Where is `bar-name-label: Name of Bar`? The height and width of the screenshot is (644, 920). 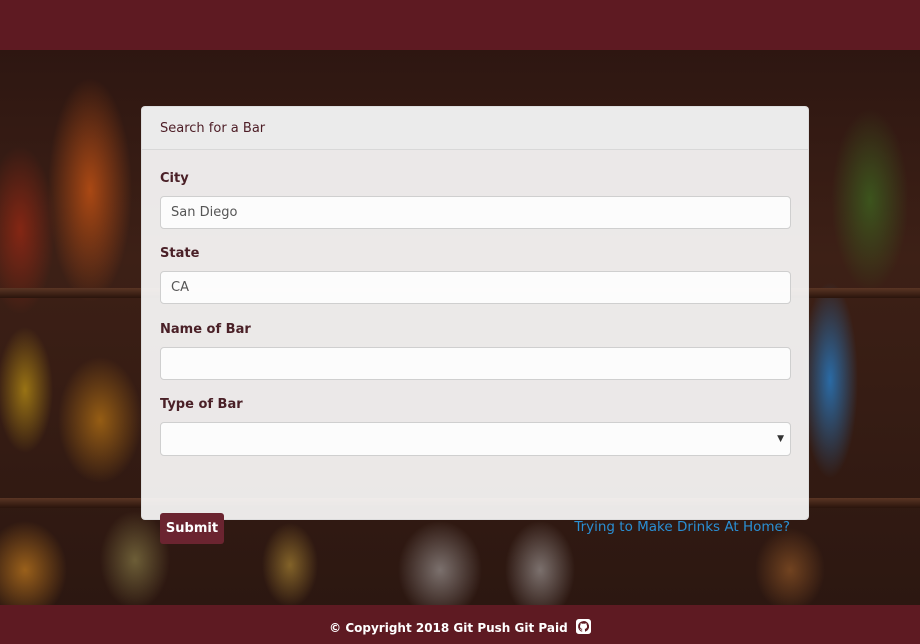 bar-name-label: Name of Bar is located at coordinates (205, 329).